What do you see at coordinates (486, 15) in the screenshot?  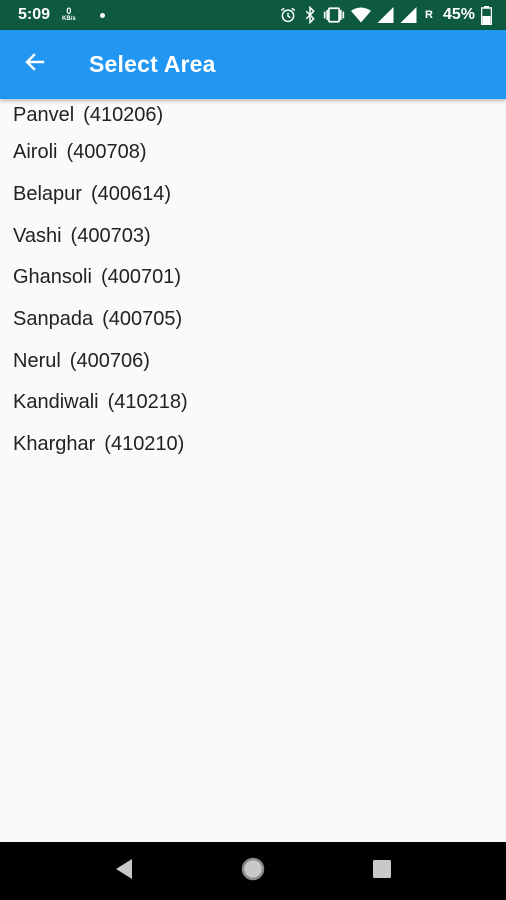 I see `battery-icon` at bounding box center [486, 15].